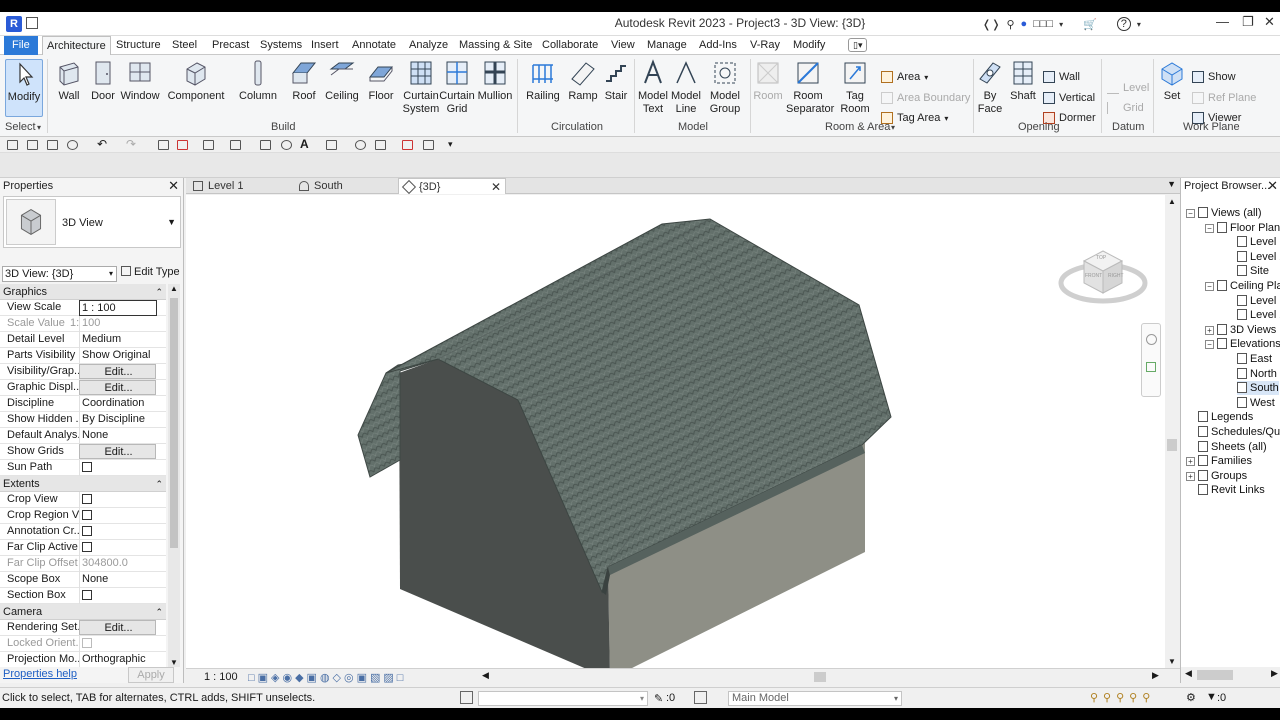 Image resolution: width=1280 pixels, height=720 pixels. What do you see at coordinates (1171, 184) in the screenshot?
I see `tab-list-icon: ▼` at bounding box center [1171, 184].